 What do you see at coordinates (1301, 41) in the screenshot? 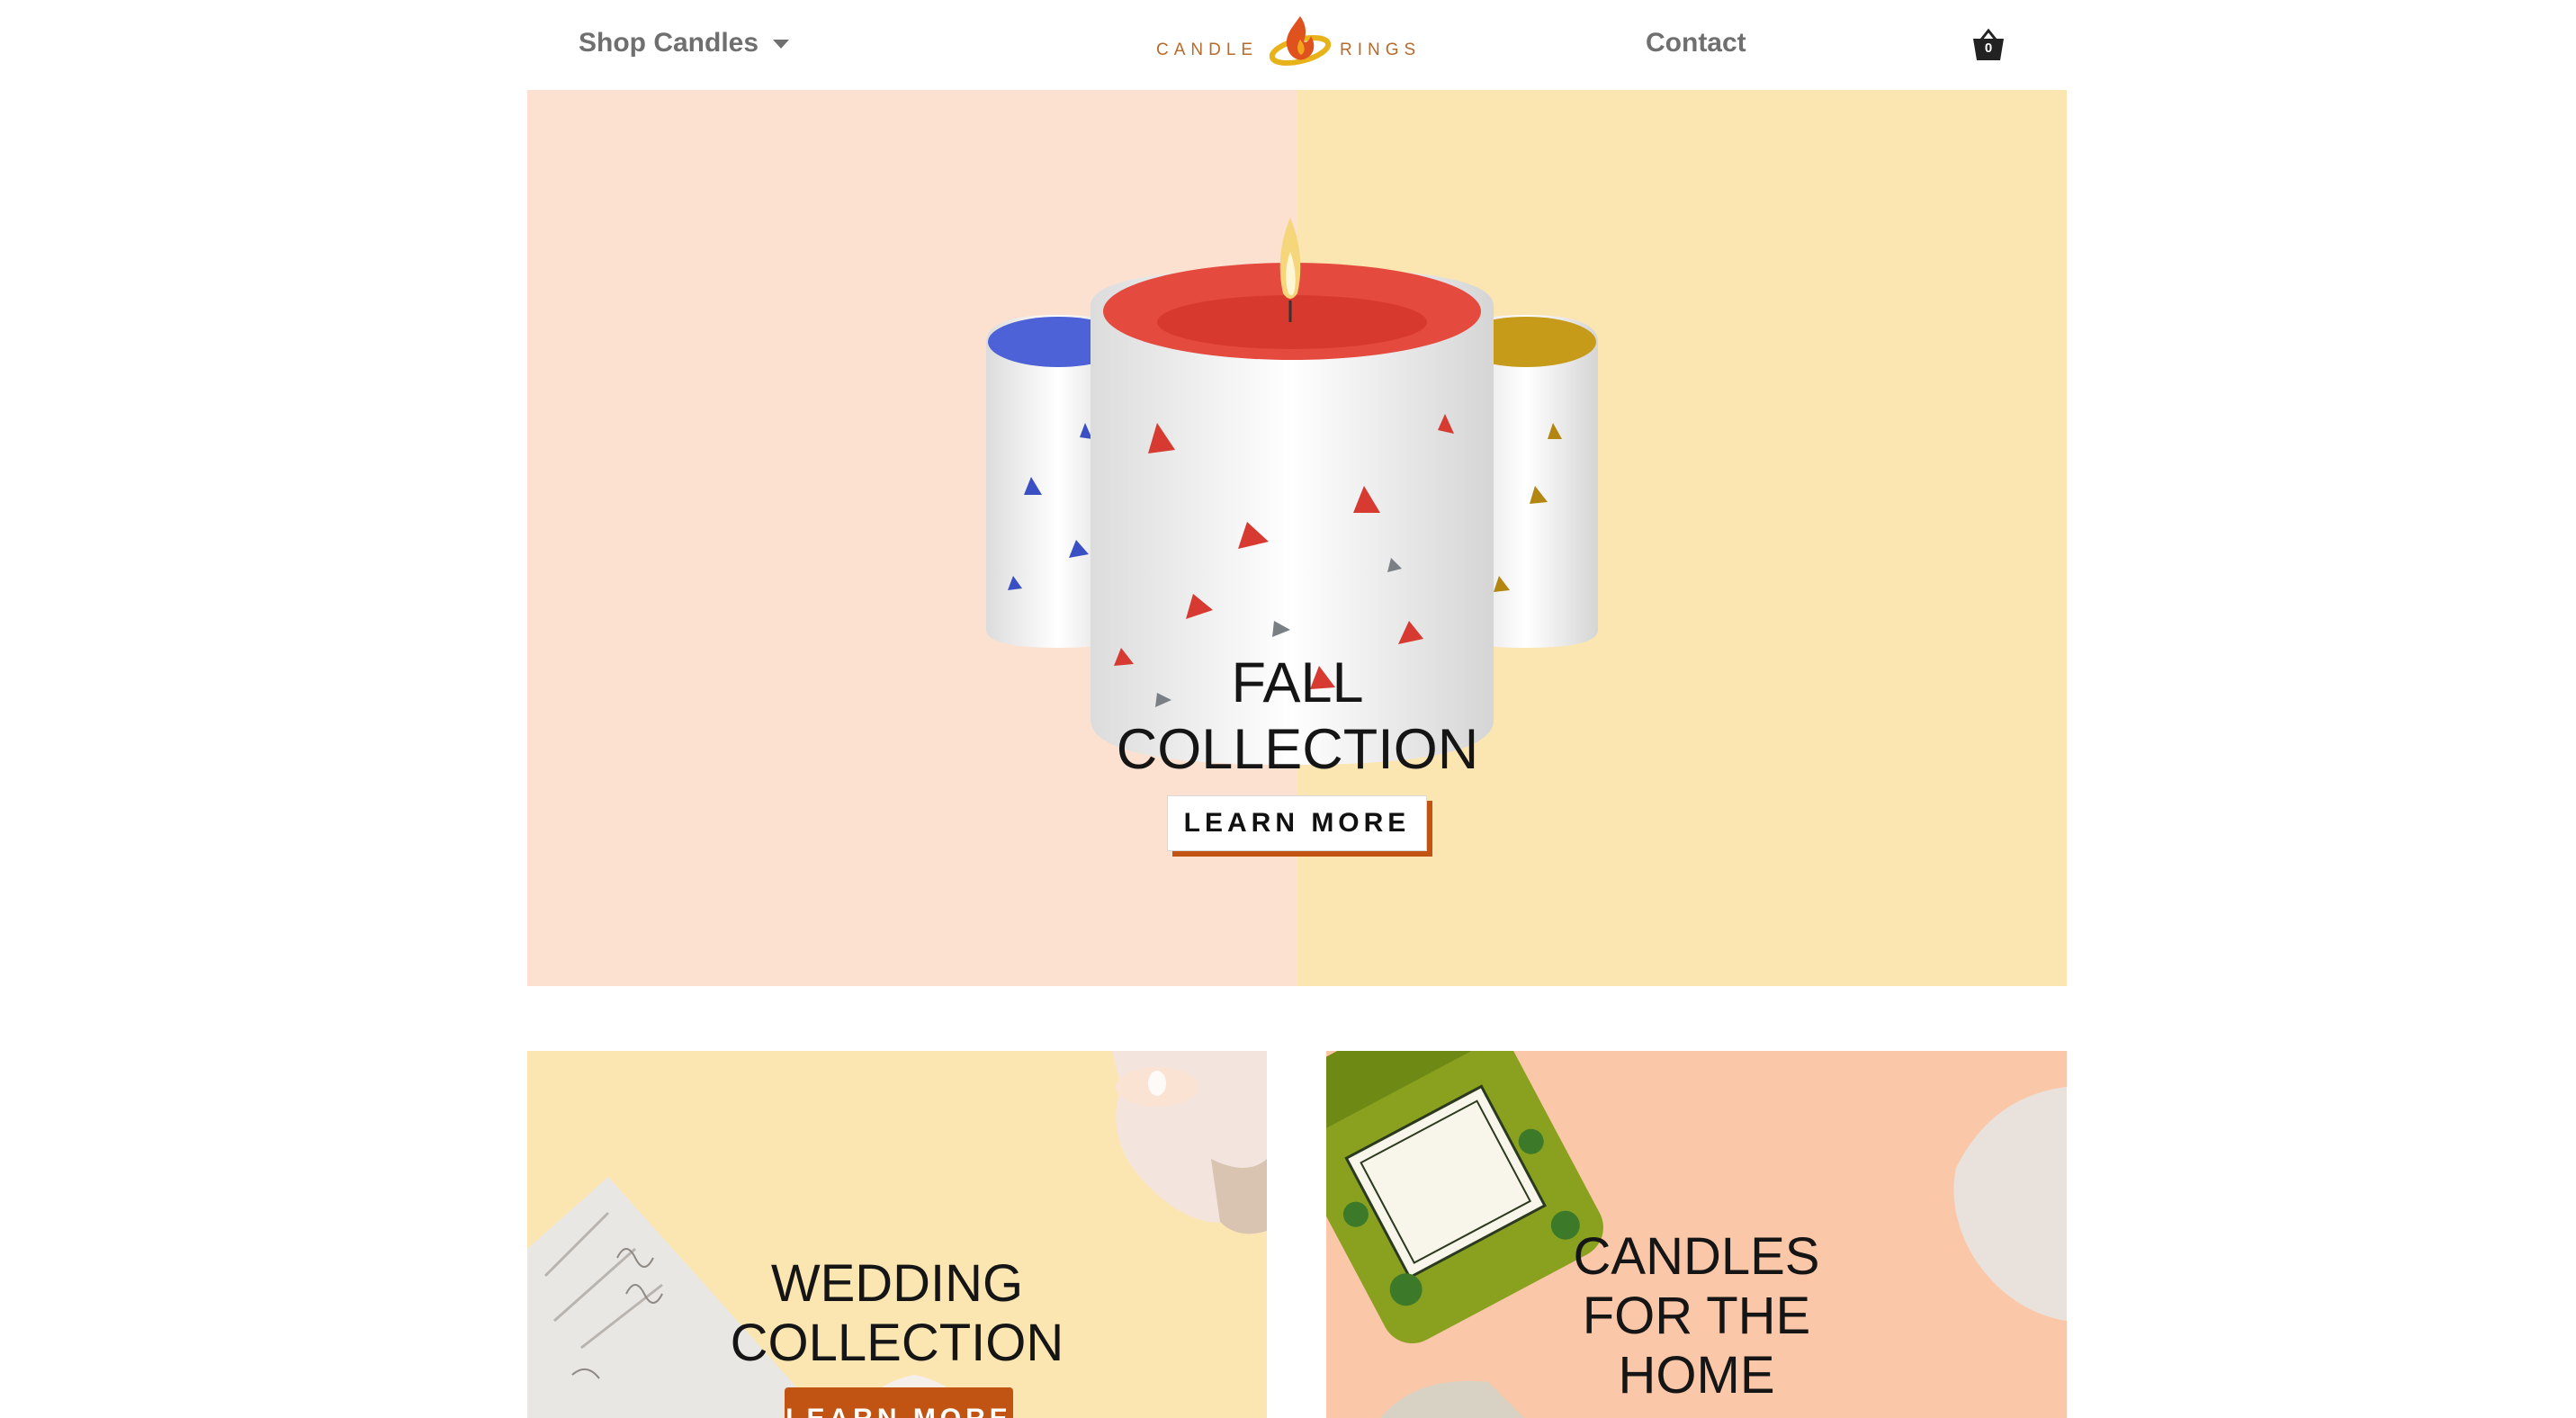
I see `flame-ring-logo-icon` at bounding box center [1301, 41].